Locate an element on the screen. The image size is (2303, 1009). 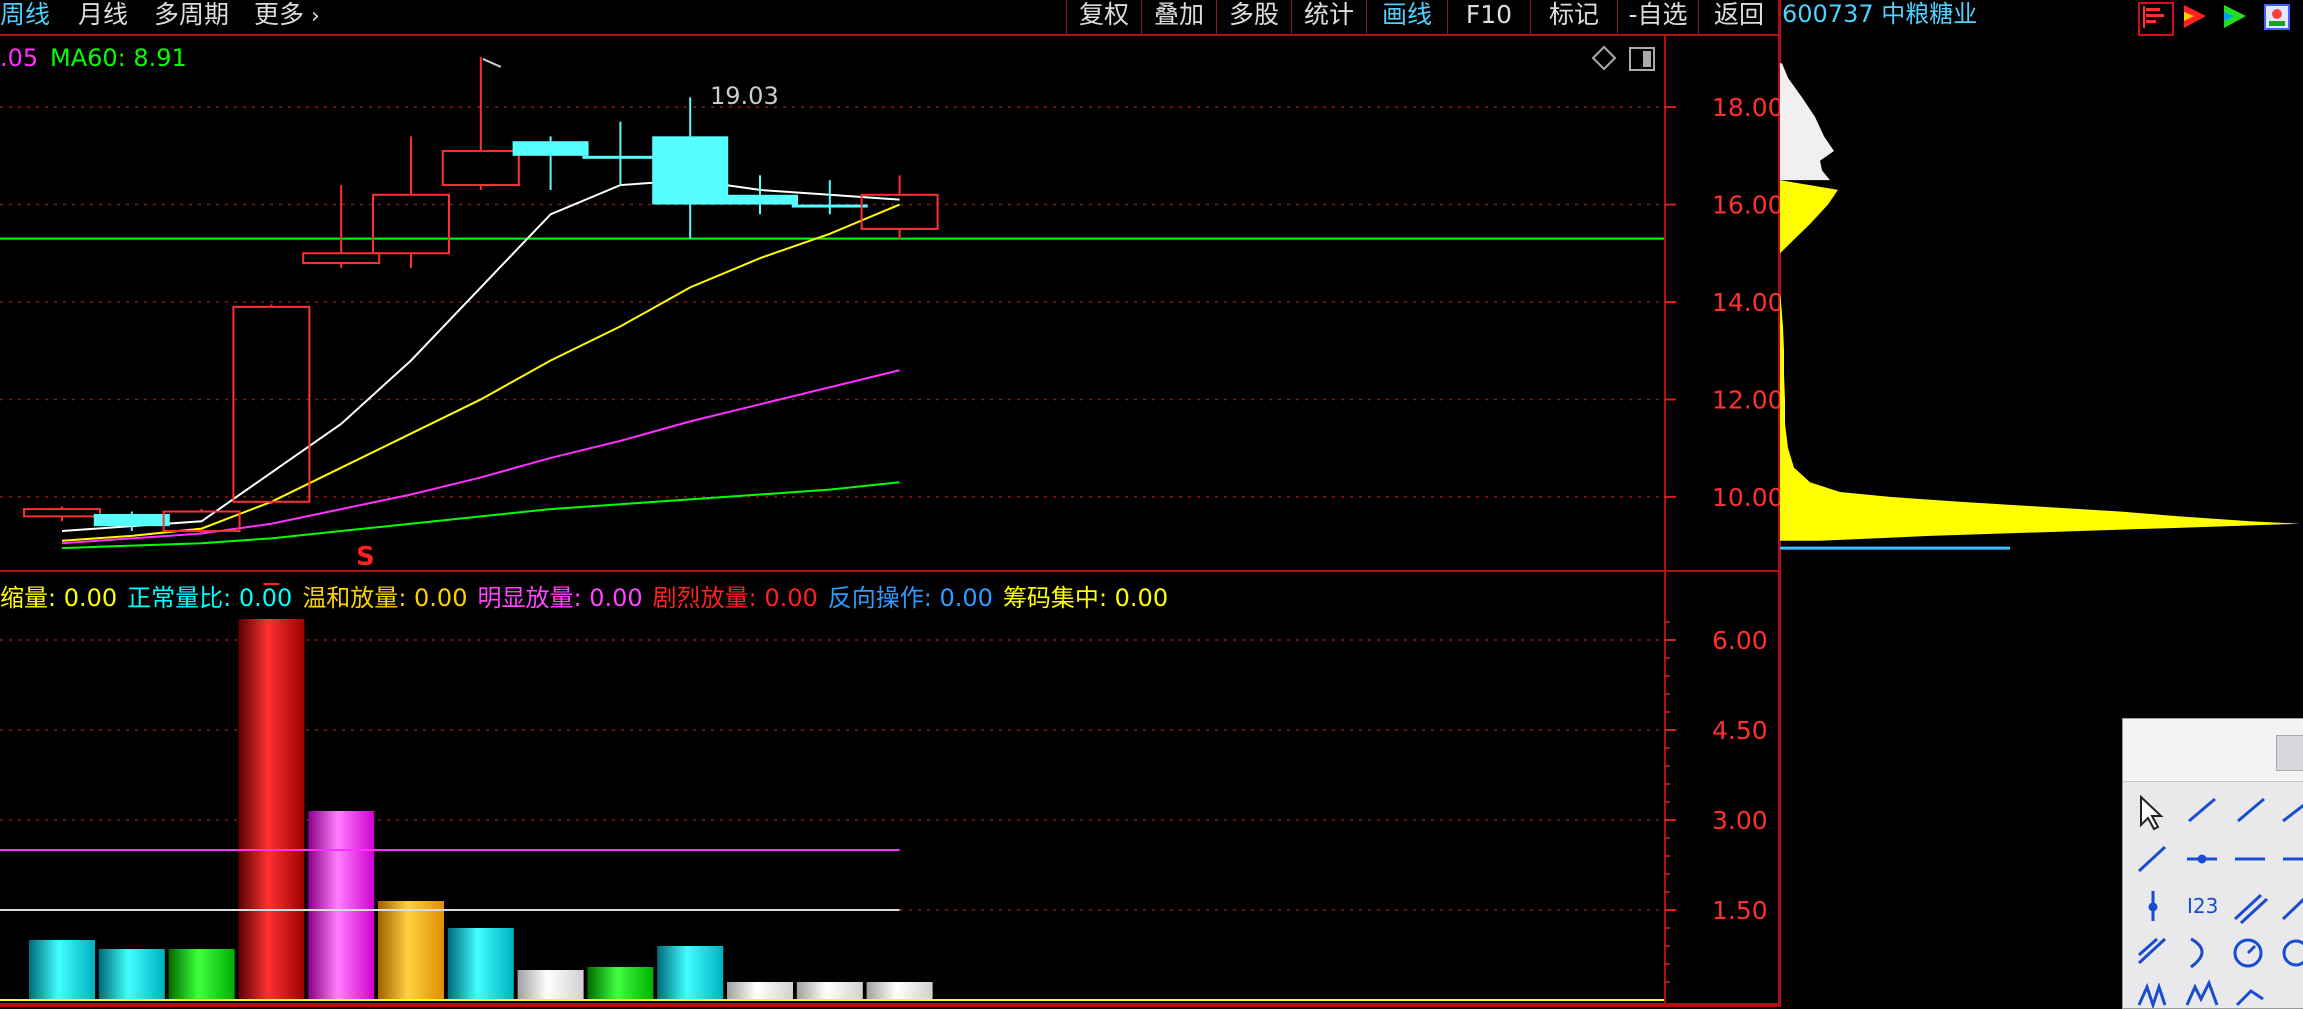
stock-title: 600737 中粮糖业 is located at coordinates (1880, 14).